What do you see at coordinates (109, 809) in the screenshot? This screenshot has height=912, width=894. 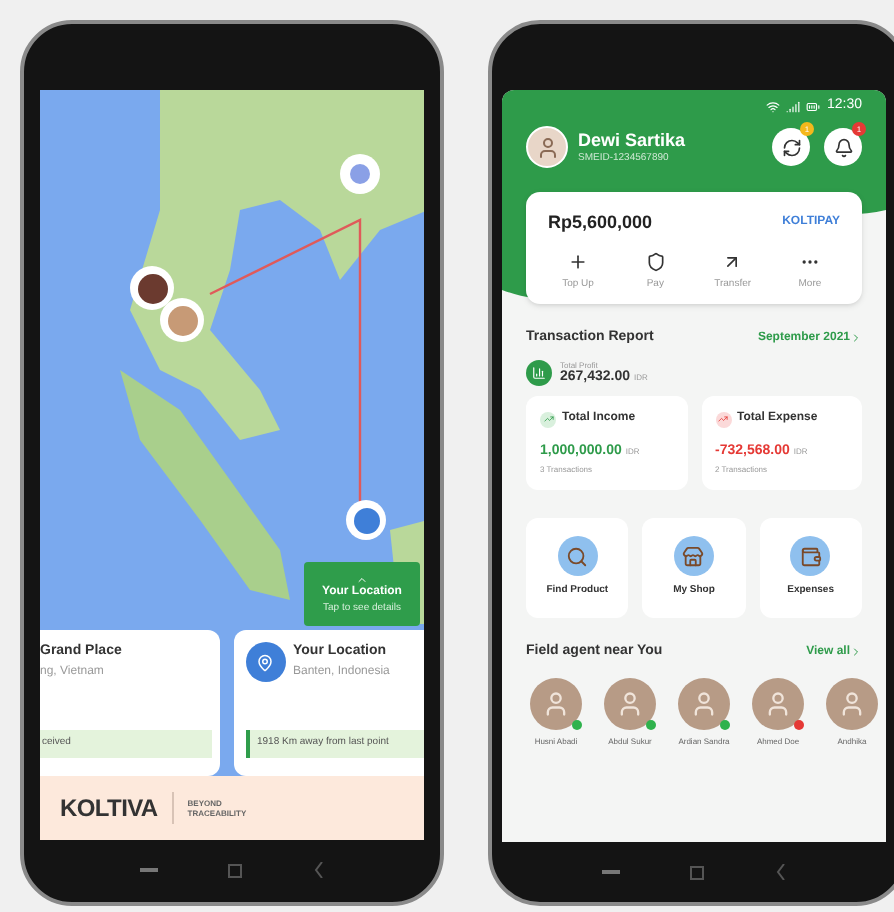 I see `brand-logo: KOLTIVA` at bounding box center [109, 809].